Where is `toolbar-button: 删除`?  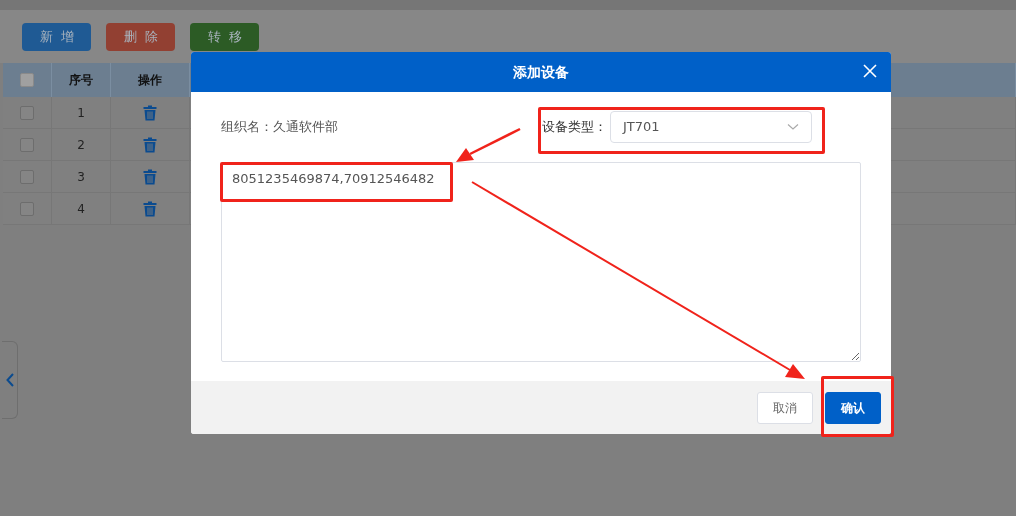
toolbar-button: 删除 is located at coordinates (140, 36).